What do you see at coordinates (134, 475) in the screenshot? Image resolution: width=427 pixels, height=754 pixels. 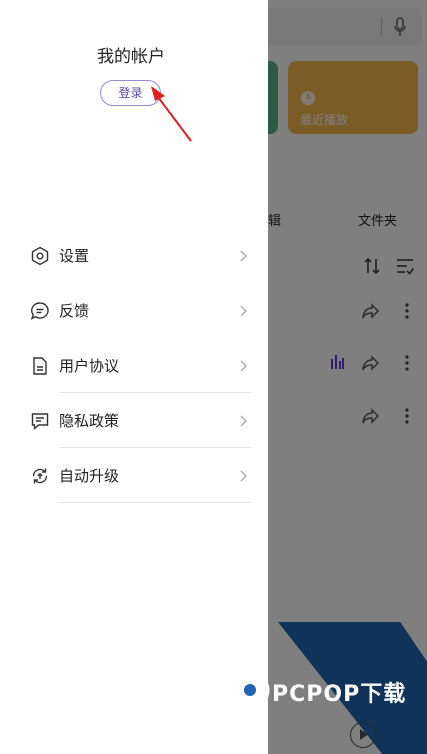 I see `menu-item-auto-upgrade: 自动升级` at bounding box center [134, 475].